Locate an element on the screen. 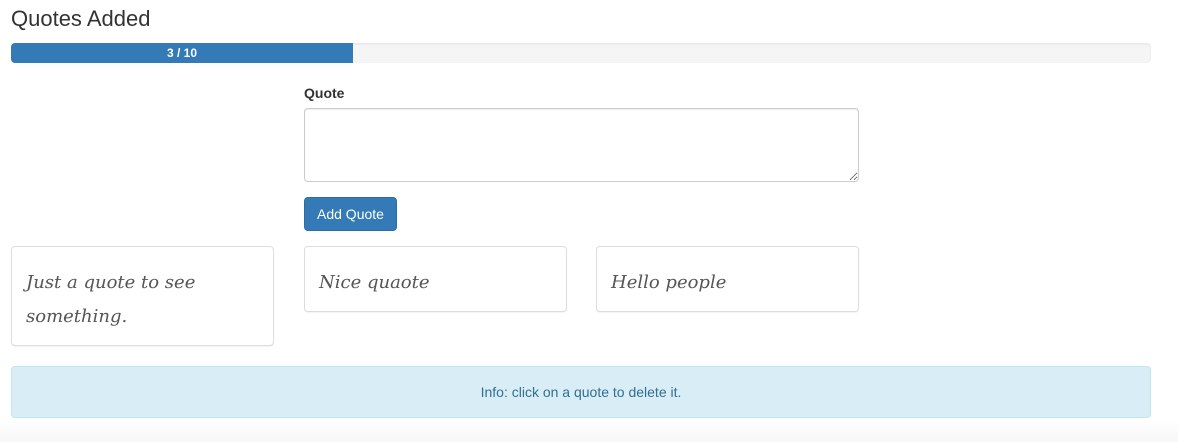 Image resolution: width=1178 pixels, height=442 pixels. quote-card: Hello people is located at coordinates (727, 279).